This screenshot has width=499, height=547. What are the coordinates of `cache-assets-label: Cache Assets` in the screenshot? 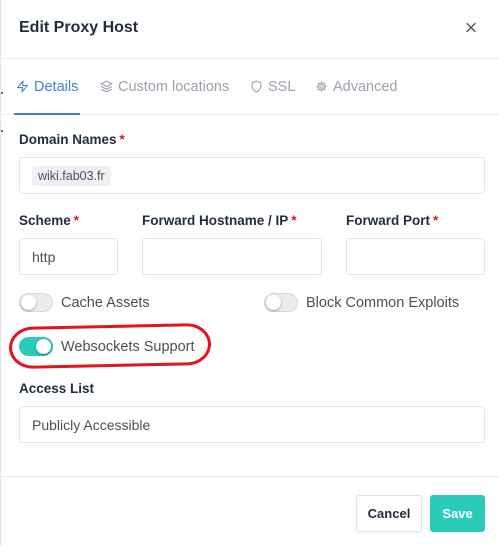 It's located at (105, 302).